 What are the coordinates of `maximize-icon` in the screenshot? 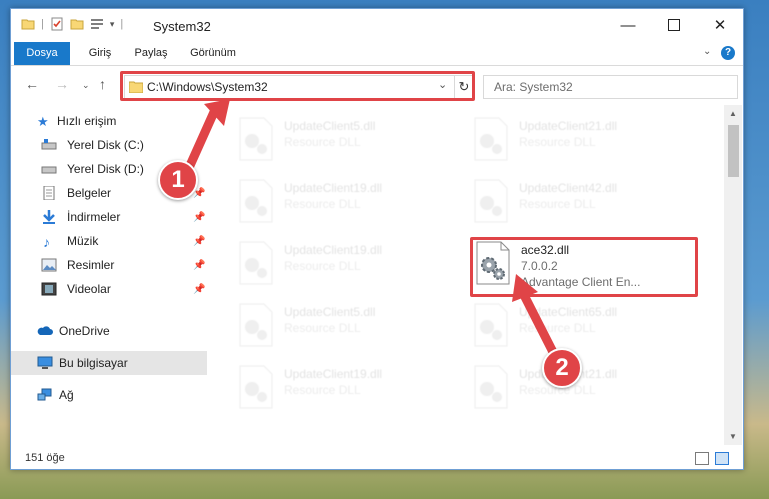 It's located at (674, 25).